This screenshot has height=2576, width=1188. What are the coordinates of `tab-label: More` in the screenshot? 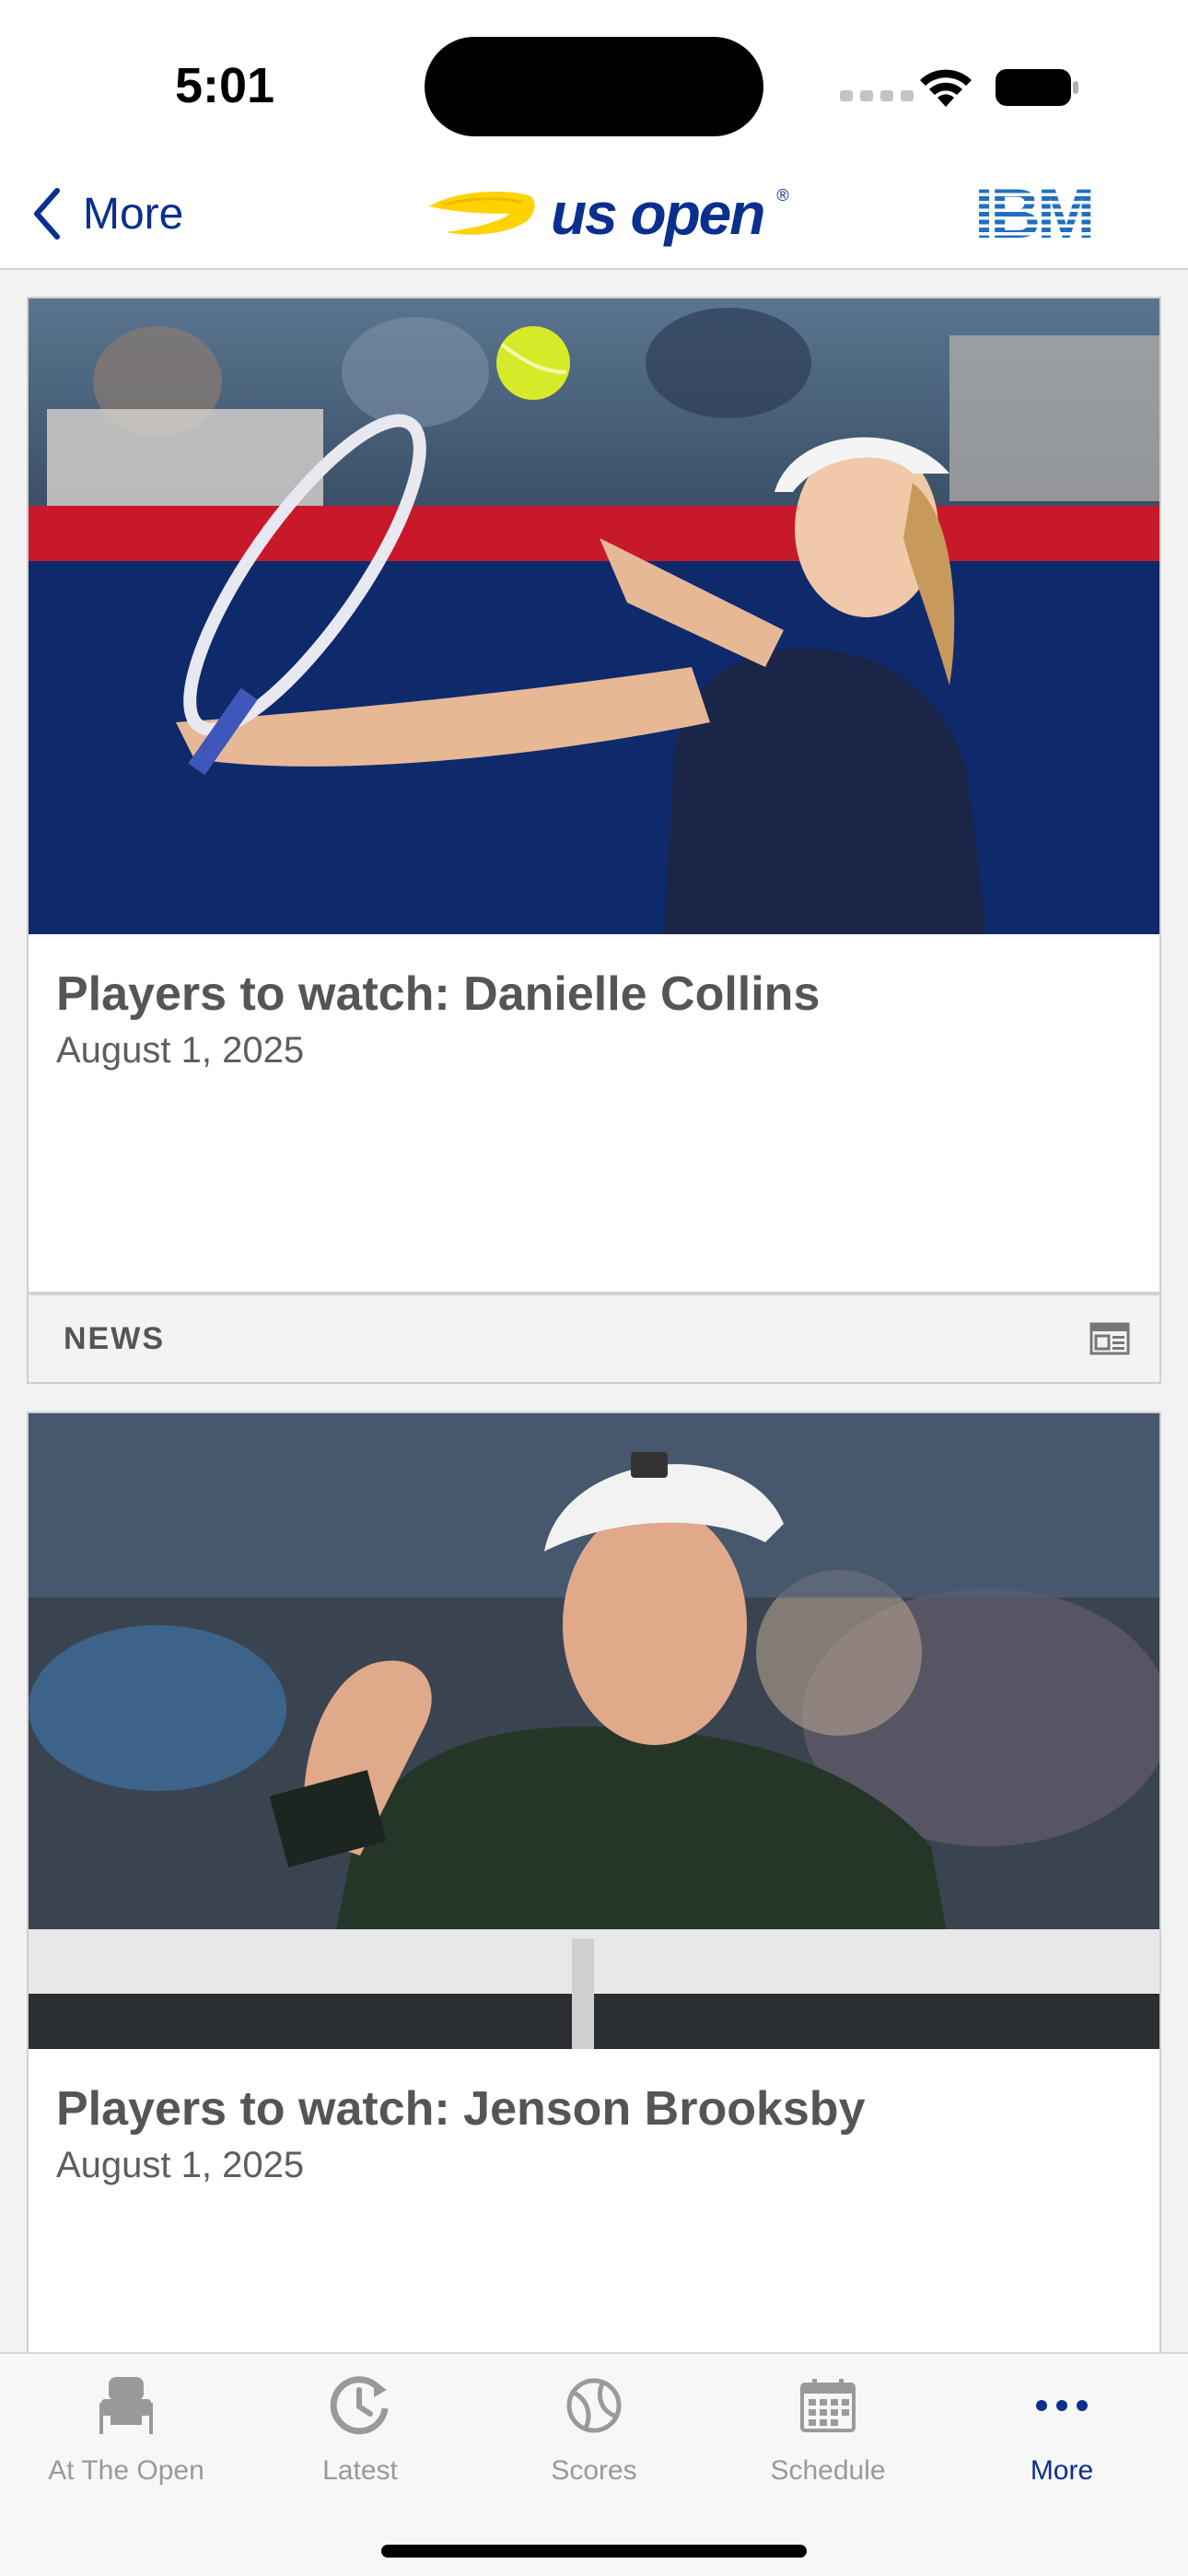 It's located at (1062, 2470).